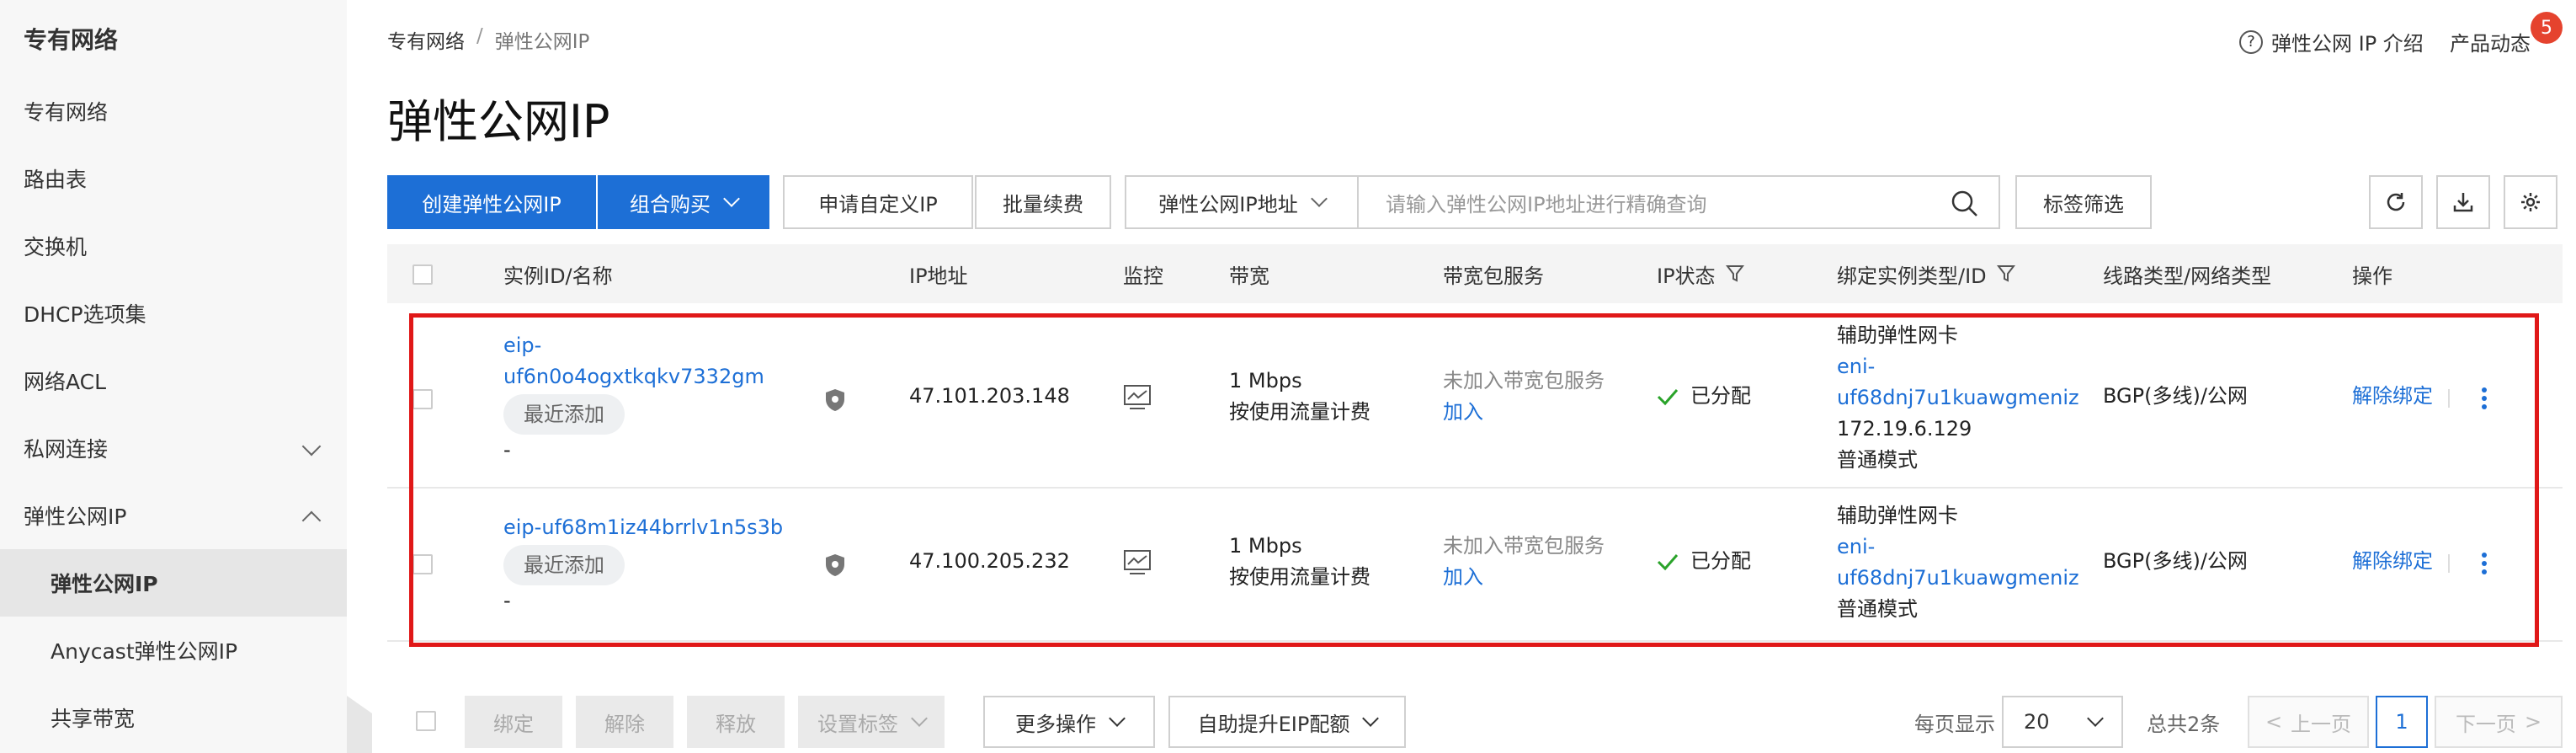  I want to click on more-actions-button: 更多操作, so click(1069, 722).